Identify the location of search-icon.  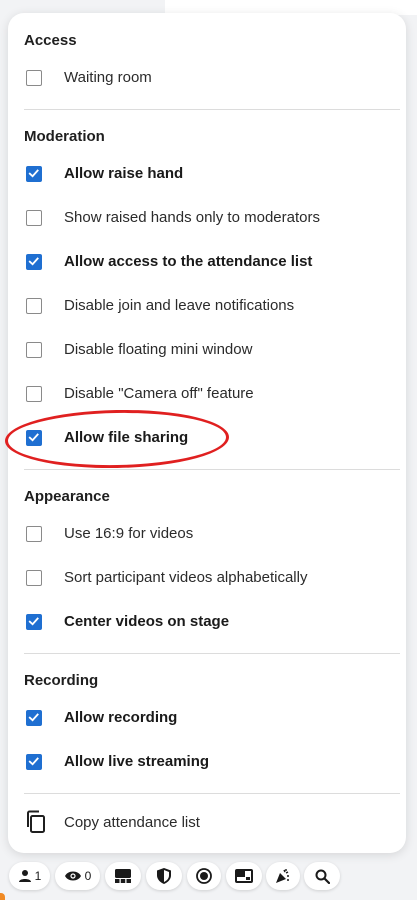
(322, 876).